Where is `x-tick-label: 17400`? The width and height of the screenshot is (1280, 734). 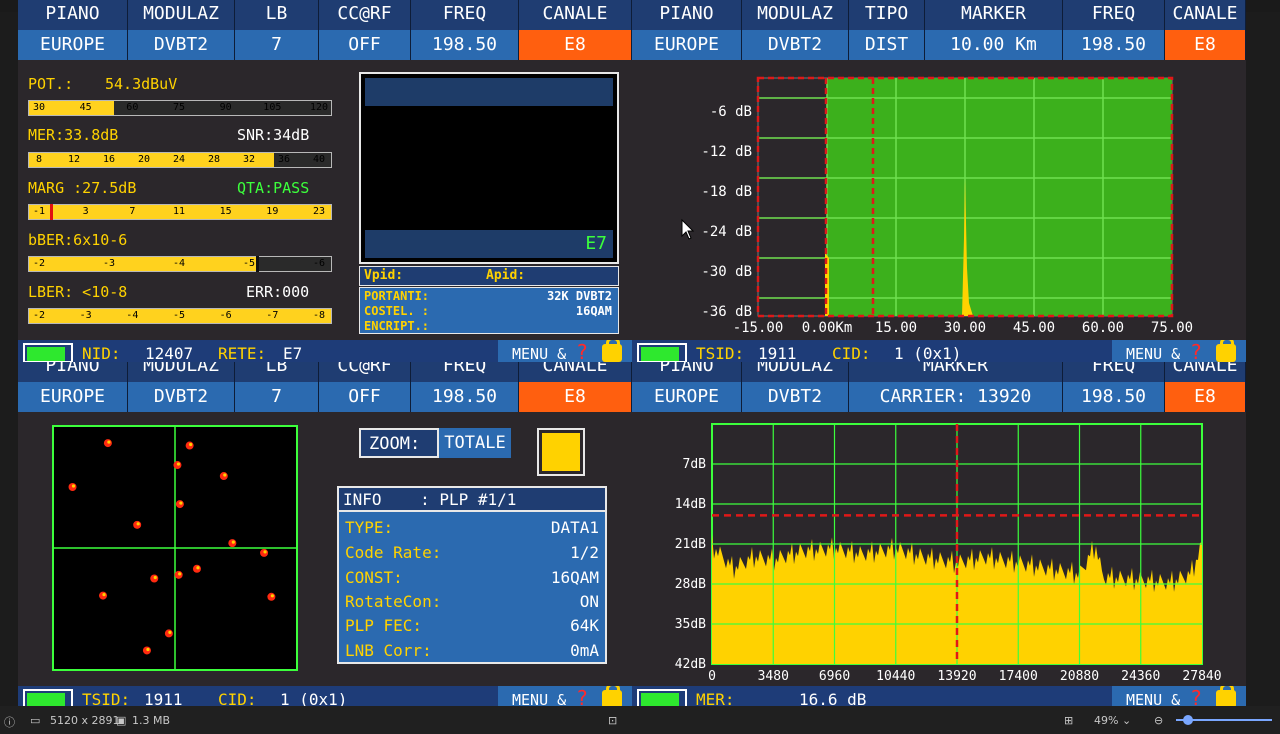 x-tick-label: 17400 is located at coordinates (1018, 676).